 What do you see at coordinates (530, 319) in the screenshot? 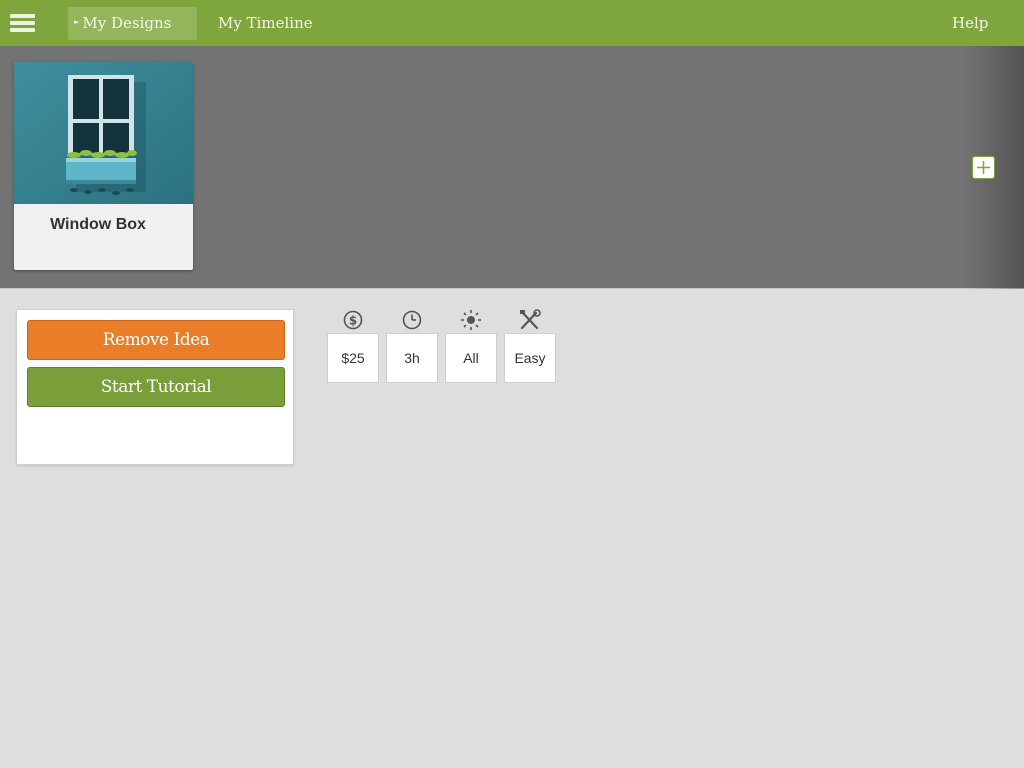
I see `tools-icon` at bounding box center [530, 319].